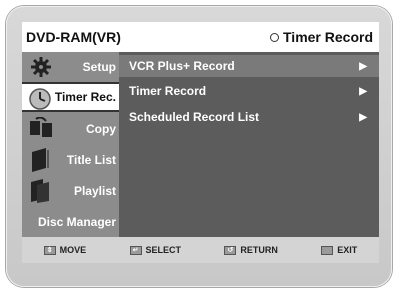  I want to click on disc-type-title: DVD-RAM(VR), so click(73, 37).